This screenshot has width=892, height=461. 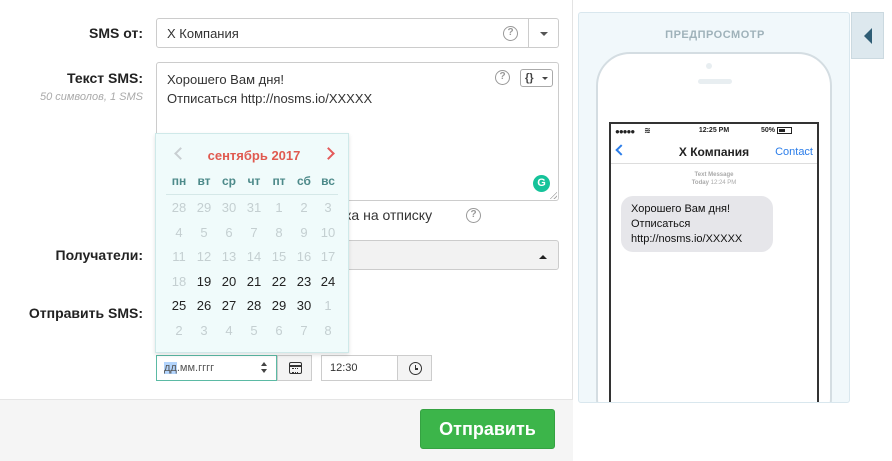 What do you see at coordinates (867, 35) in the screenshot?
I see `collapse-preview-button` at bounding box center [867, 35].